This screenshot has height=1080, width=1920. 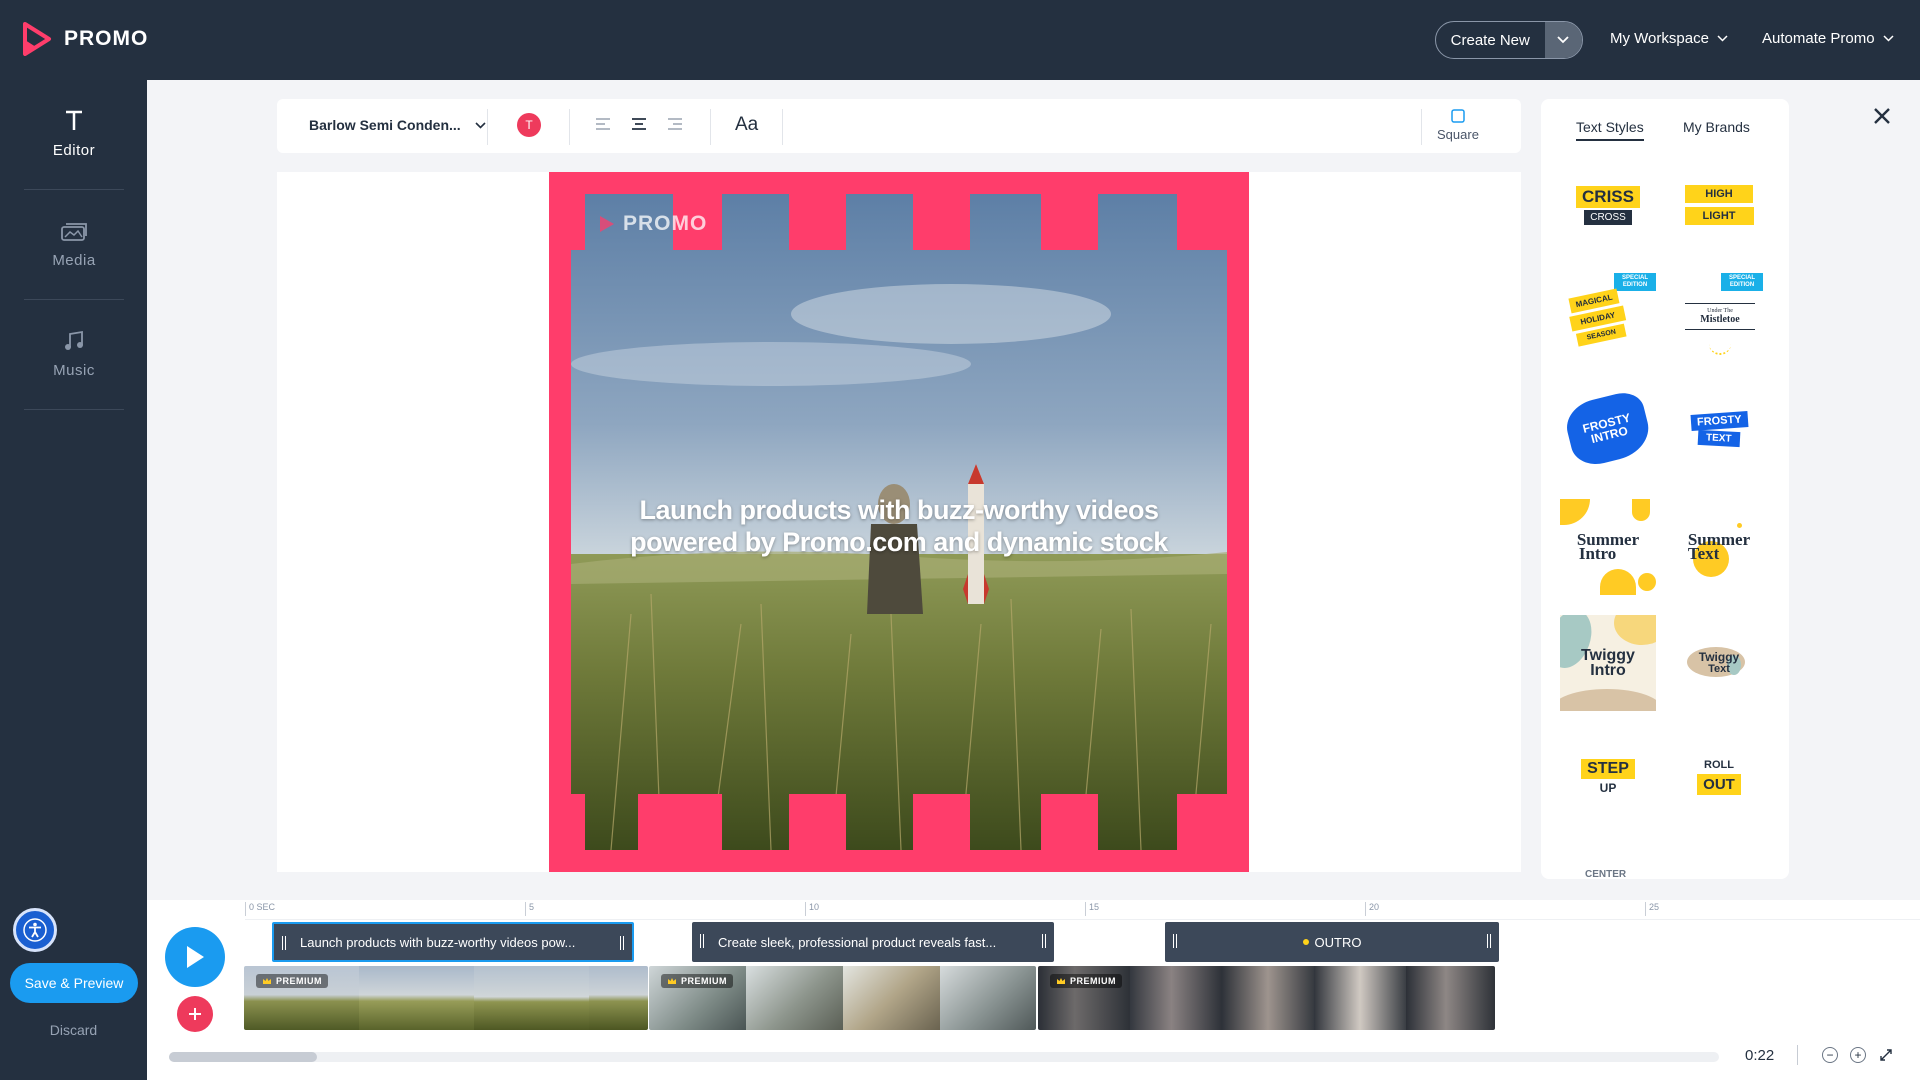 I want to click on create-new-dropdown-icon, so click(x=1563, y=40).